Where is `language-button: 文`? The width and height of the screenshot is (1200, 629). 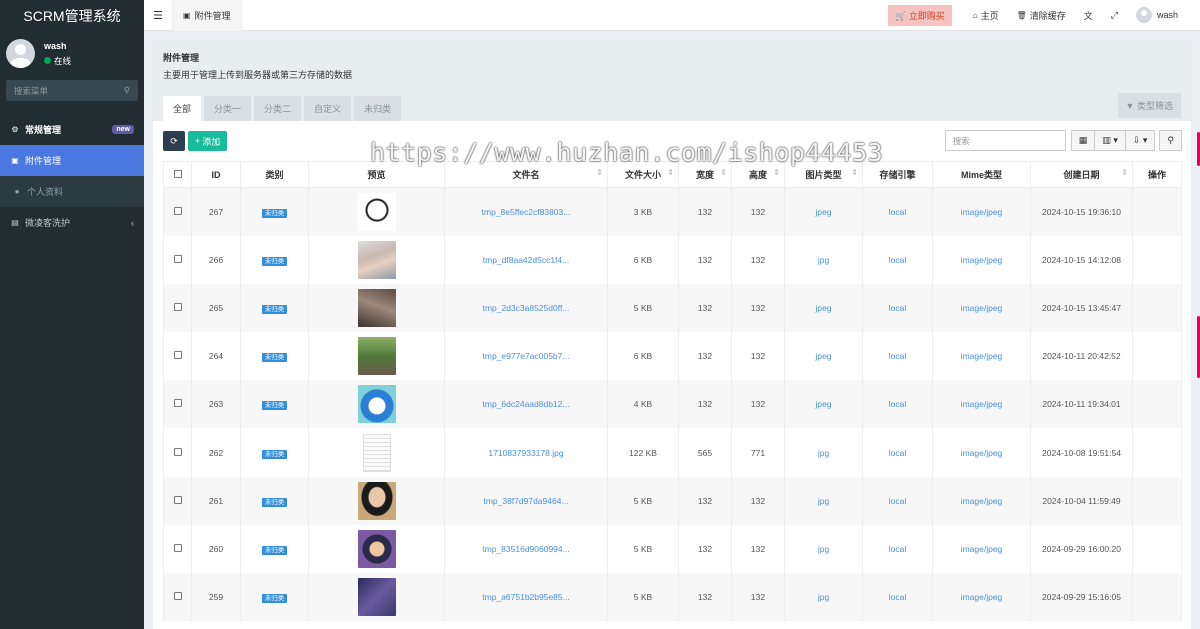
language-button: 文 is located at coordinates (1088, 15).